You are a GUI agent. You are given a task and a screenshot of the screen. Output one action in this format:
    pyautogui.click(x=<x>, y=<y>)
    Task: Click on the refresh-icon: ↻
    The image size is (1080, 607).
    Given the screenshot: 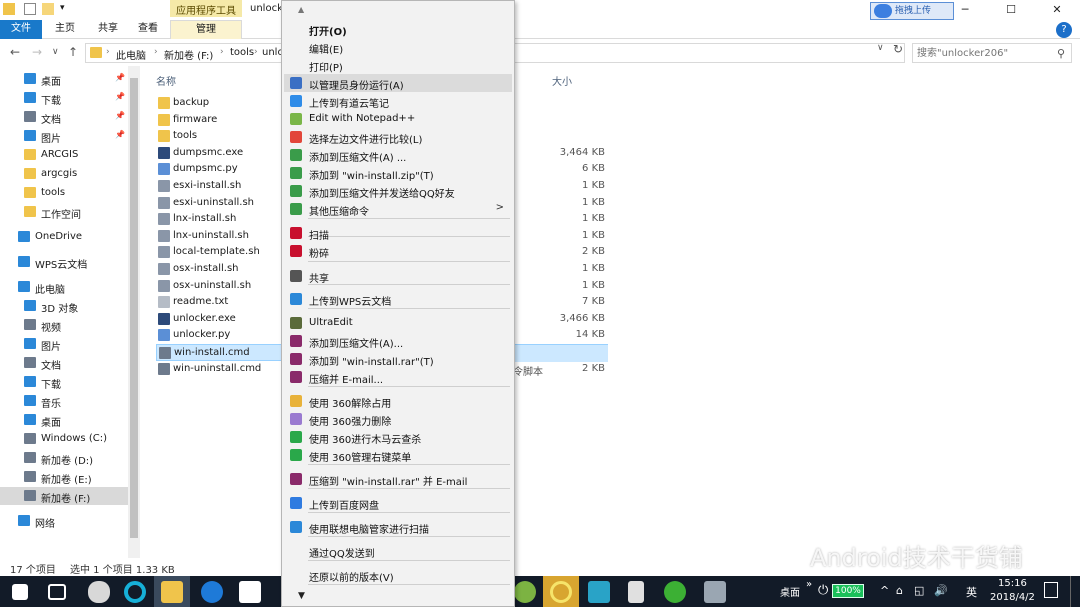 What is the action you would take?
    pyautogui.click(x=898, y=49)
    